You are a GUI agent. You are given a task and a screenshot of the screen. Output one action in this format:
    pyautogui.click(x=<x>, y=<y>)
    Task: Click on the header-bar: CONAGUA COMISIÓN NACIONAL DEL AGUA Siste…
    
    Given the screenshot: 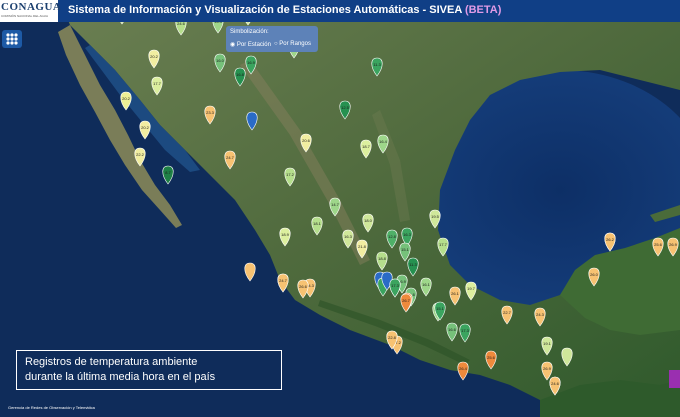 What is the action you would take?
    pyautogui.click(x=340, y=11)
    